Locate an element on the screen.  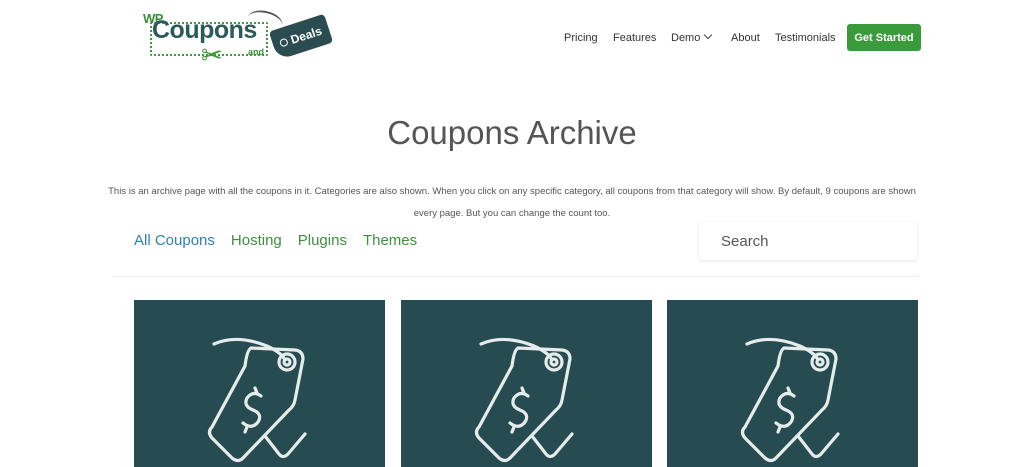
category-filters: All Coupons Hosting Plugins Themes is located at coordinates (275, 240).